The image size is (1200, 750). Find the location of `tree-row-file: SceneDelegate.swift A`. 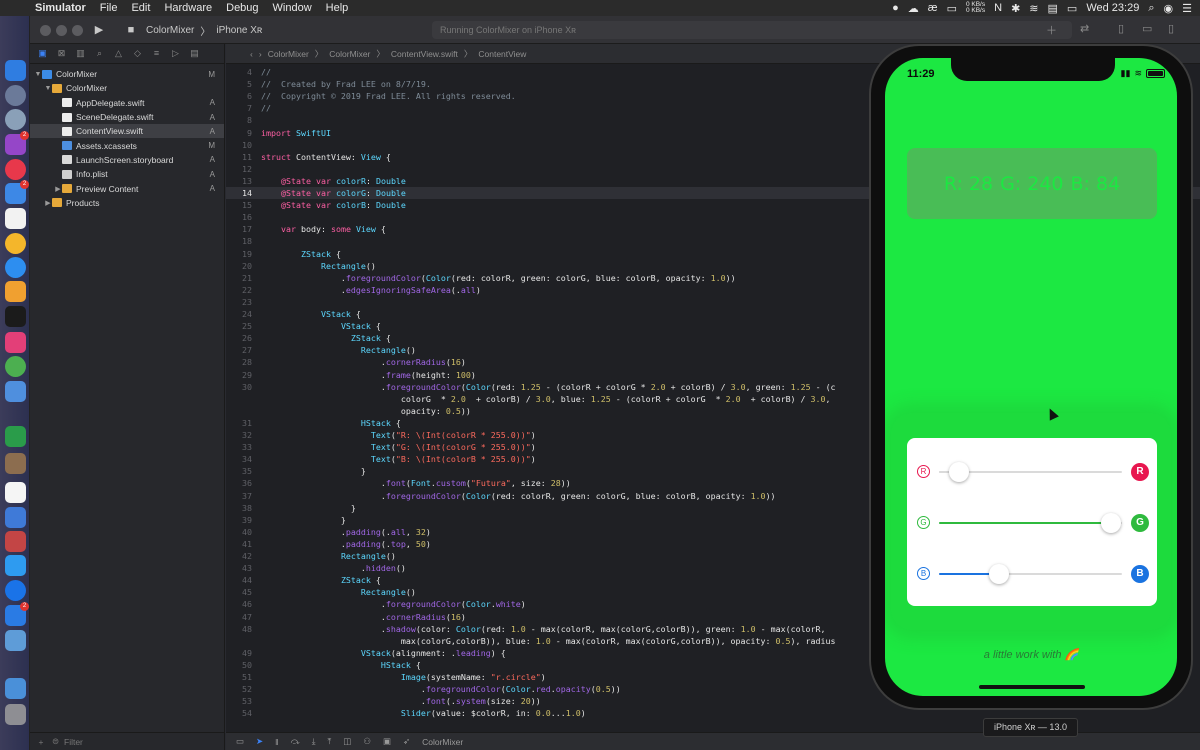

tree-row-file: SceneDelegate.swift A is located at coordinates (127, 117).